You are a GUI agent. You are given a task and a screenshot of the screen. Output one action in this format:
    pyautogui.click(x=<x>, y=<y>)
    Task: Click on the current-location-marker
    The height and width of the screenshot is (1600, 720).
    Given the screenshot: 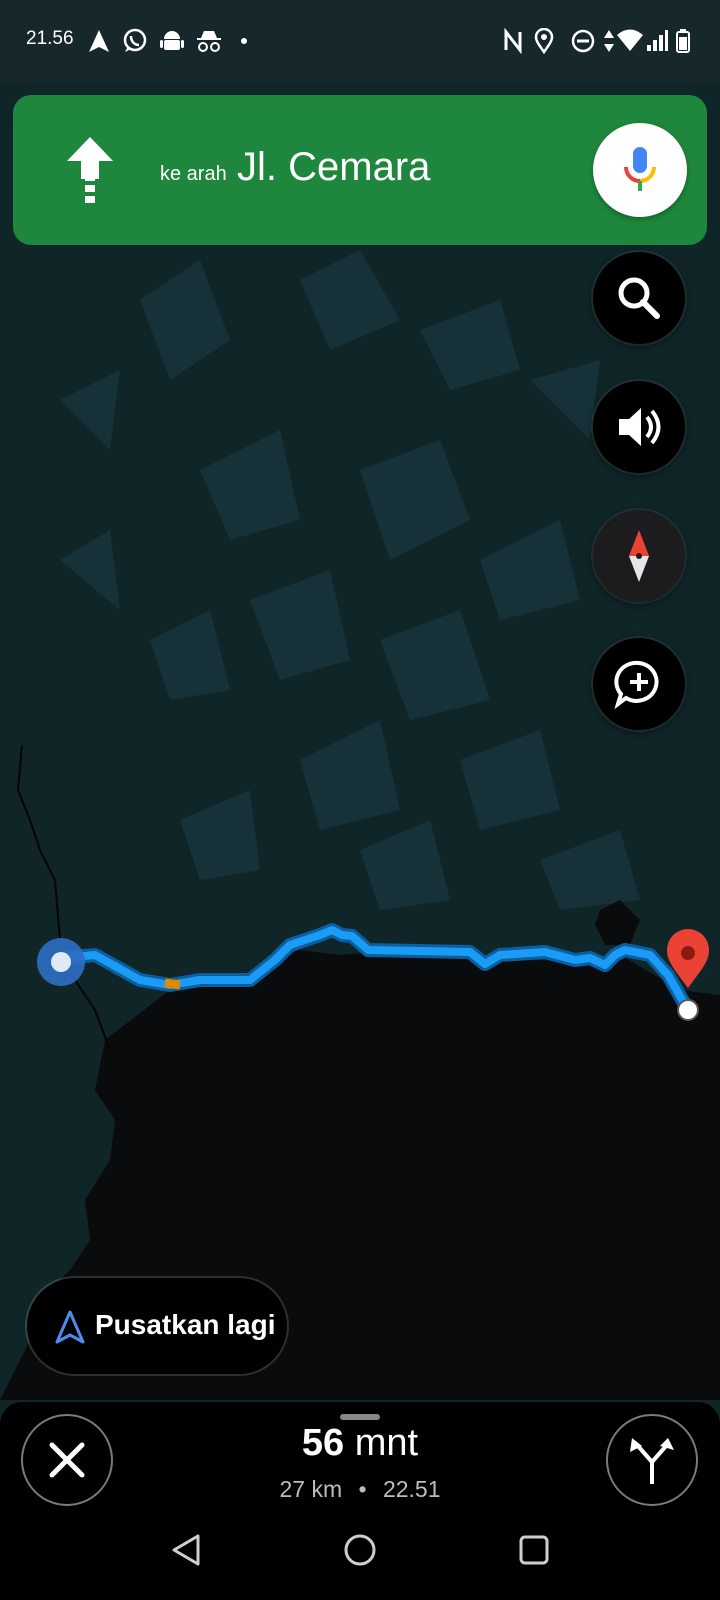 What is the action you would take?
    pyautogui.click(x=61, y=962)
    